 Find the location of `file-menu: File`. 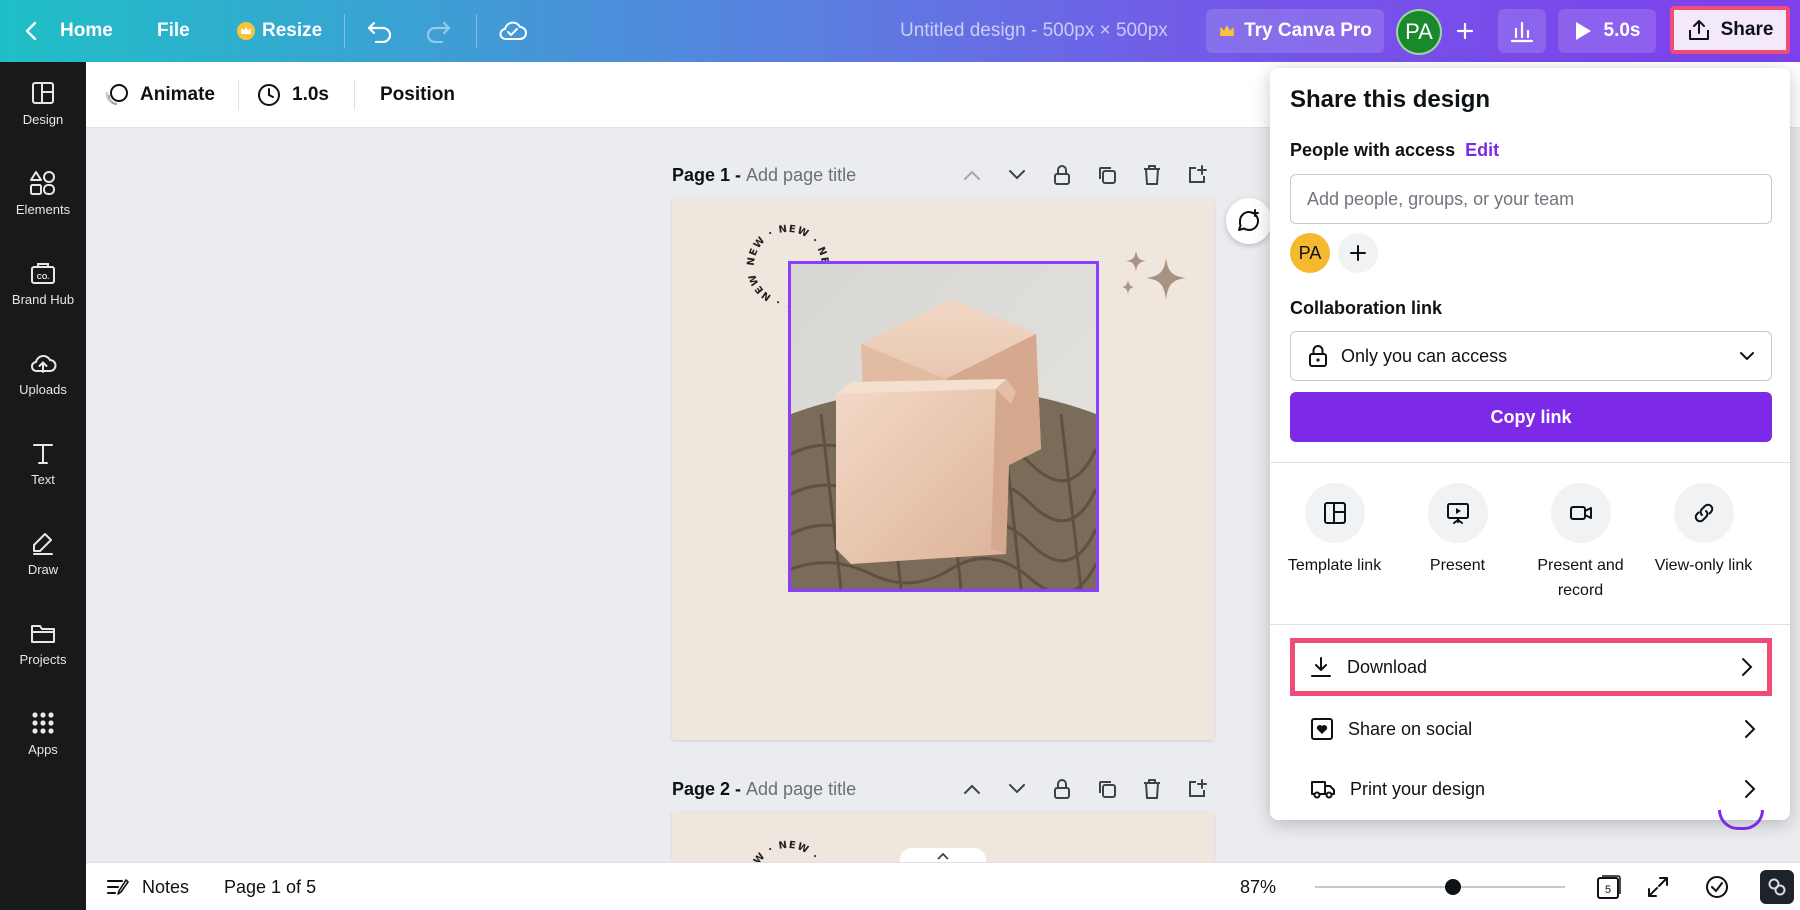

file-menu: File is located at coordinates (173, 31).